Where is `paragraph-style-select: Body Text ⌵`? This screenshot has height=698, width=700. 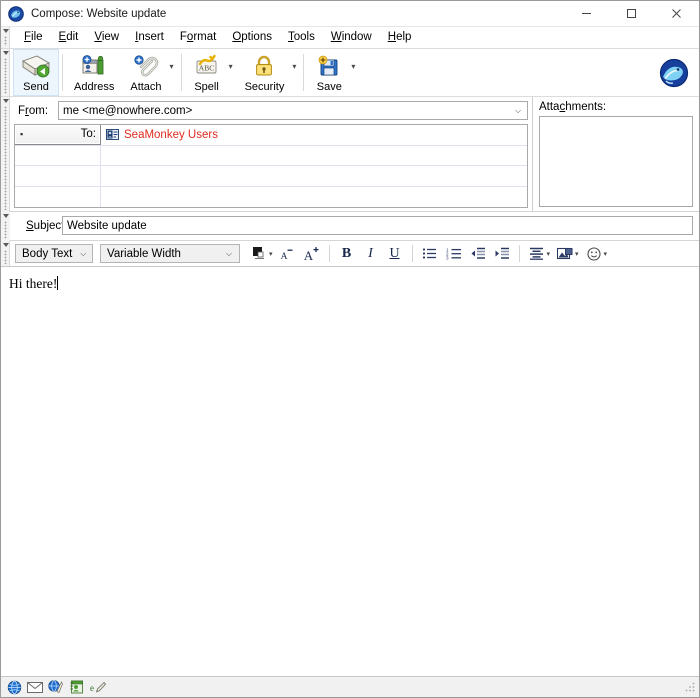 paragraph-style-select: Body Text ⌵ is located at coordinates (54, 253).